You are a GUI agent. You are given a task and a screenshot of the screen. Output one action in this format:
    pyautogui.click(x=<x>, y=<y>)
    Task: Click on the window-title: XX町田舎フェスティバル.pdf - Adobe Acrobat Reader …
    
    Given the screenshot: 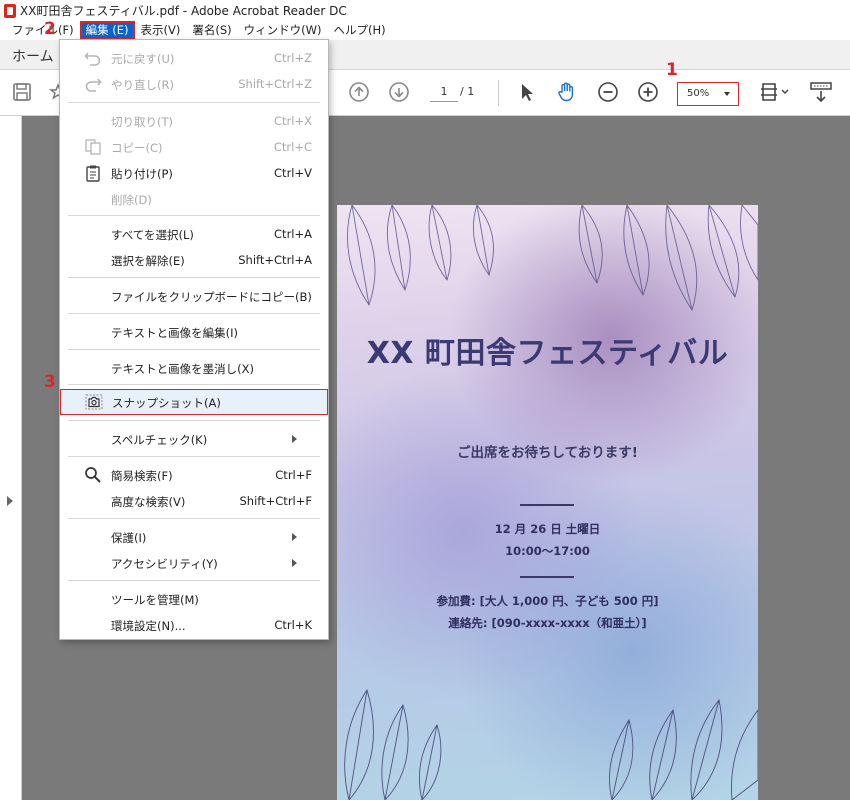 What is the action you would take?
    pyautogui.click(x=183, y=11)
    